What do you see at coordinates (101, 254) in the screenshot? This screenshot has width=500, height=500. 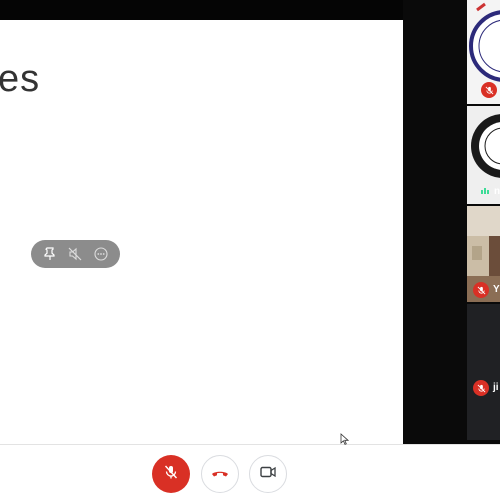 I see `more-options-icon` at bounding box center [101, 254].